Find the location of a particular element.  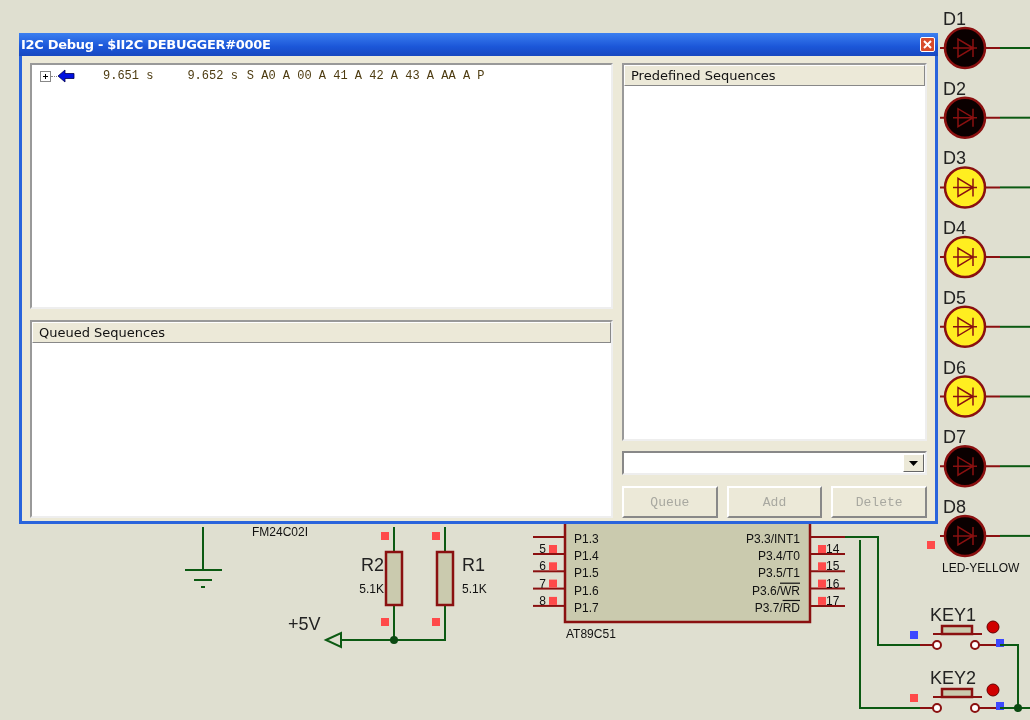

part-label: LED-YELLOW is located at coordinates (981, 568).